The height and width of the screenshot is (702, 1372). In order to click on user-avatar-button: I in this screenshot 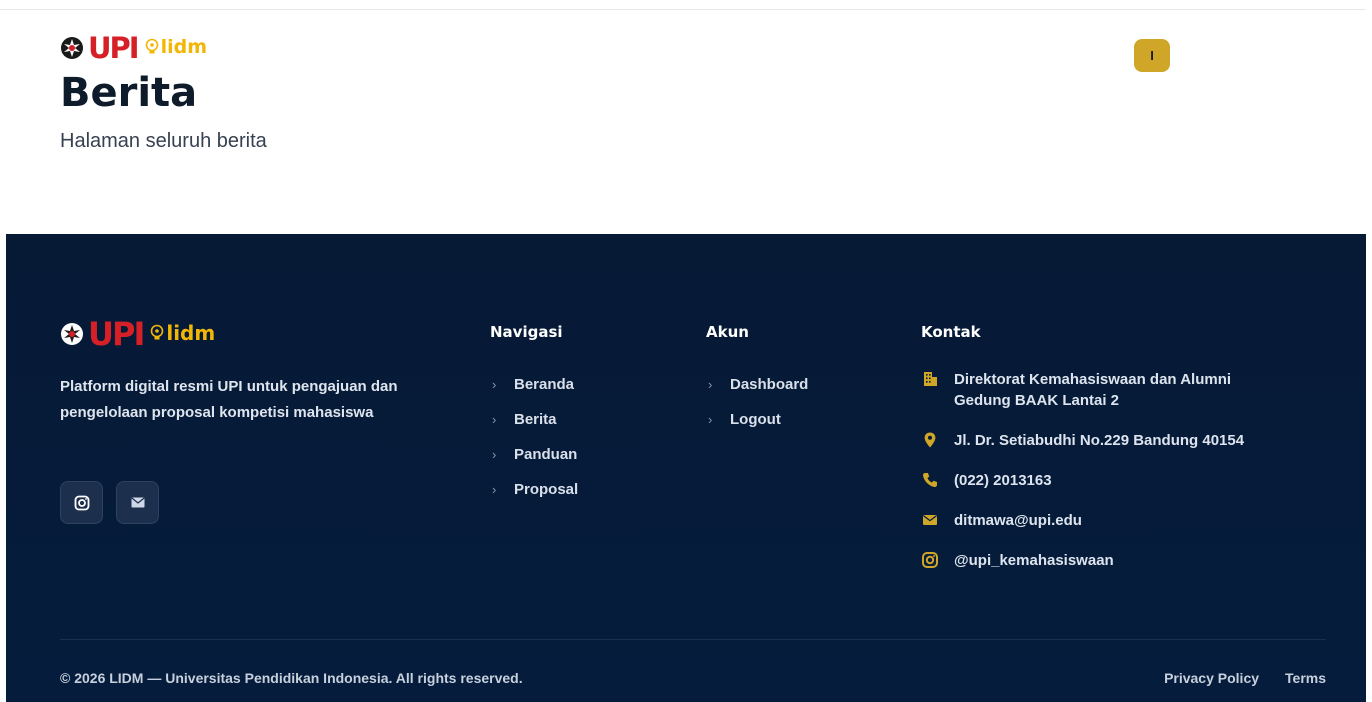, I will do `click(1152, 55)`.